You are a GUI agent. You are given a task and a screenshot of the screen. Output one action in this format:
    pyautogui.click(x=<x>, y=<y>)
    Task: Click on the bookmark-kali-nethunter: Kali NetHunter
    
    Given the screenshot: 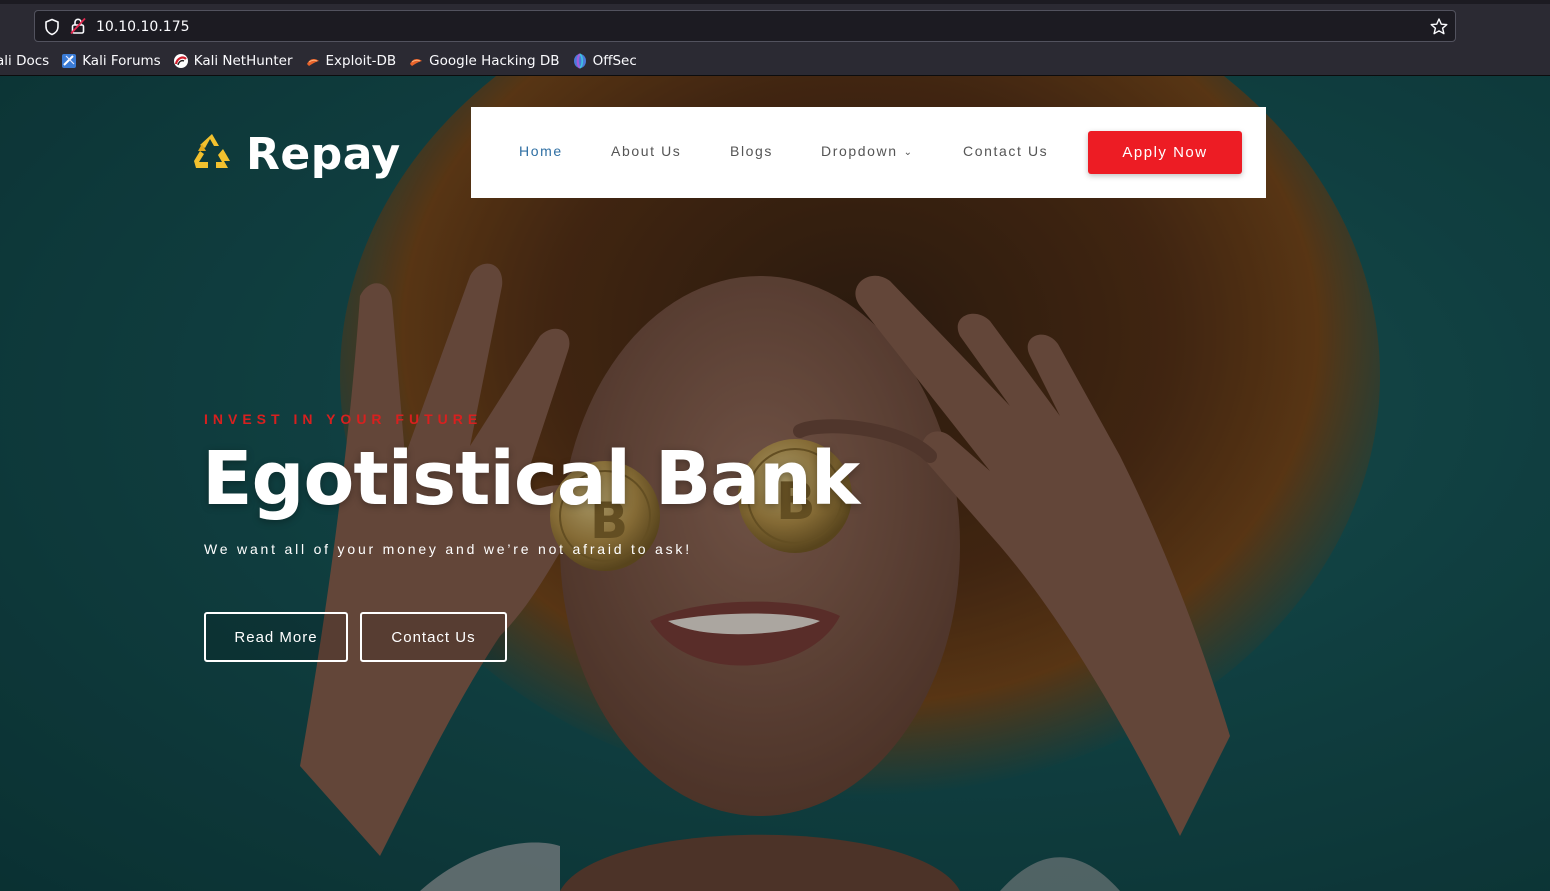 What is the action you would take?
    pyautogui.click(x=233, y=61)
    